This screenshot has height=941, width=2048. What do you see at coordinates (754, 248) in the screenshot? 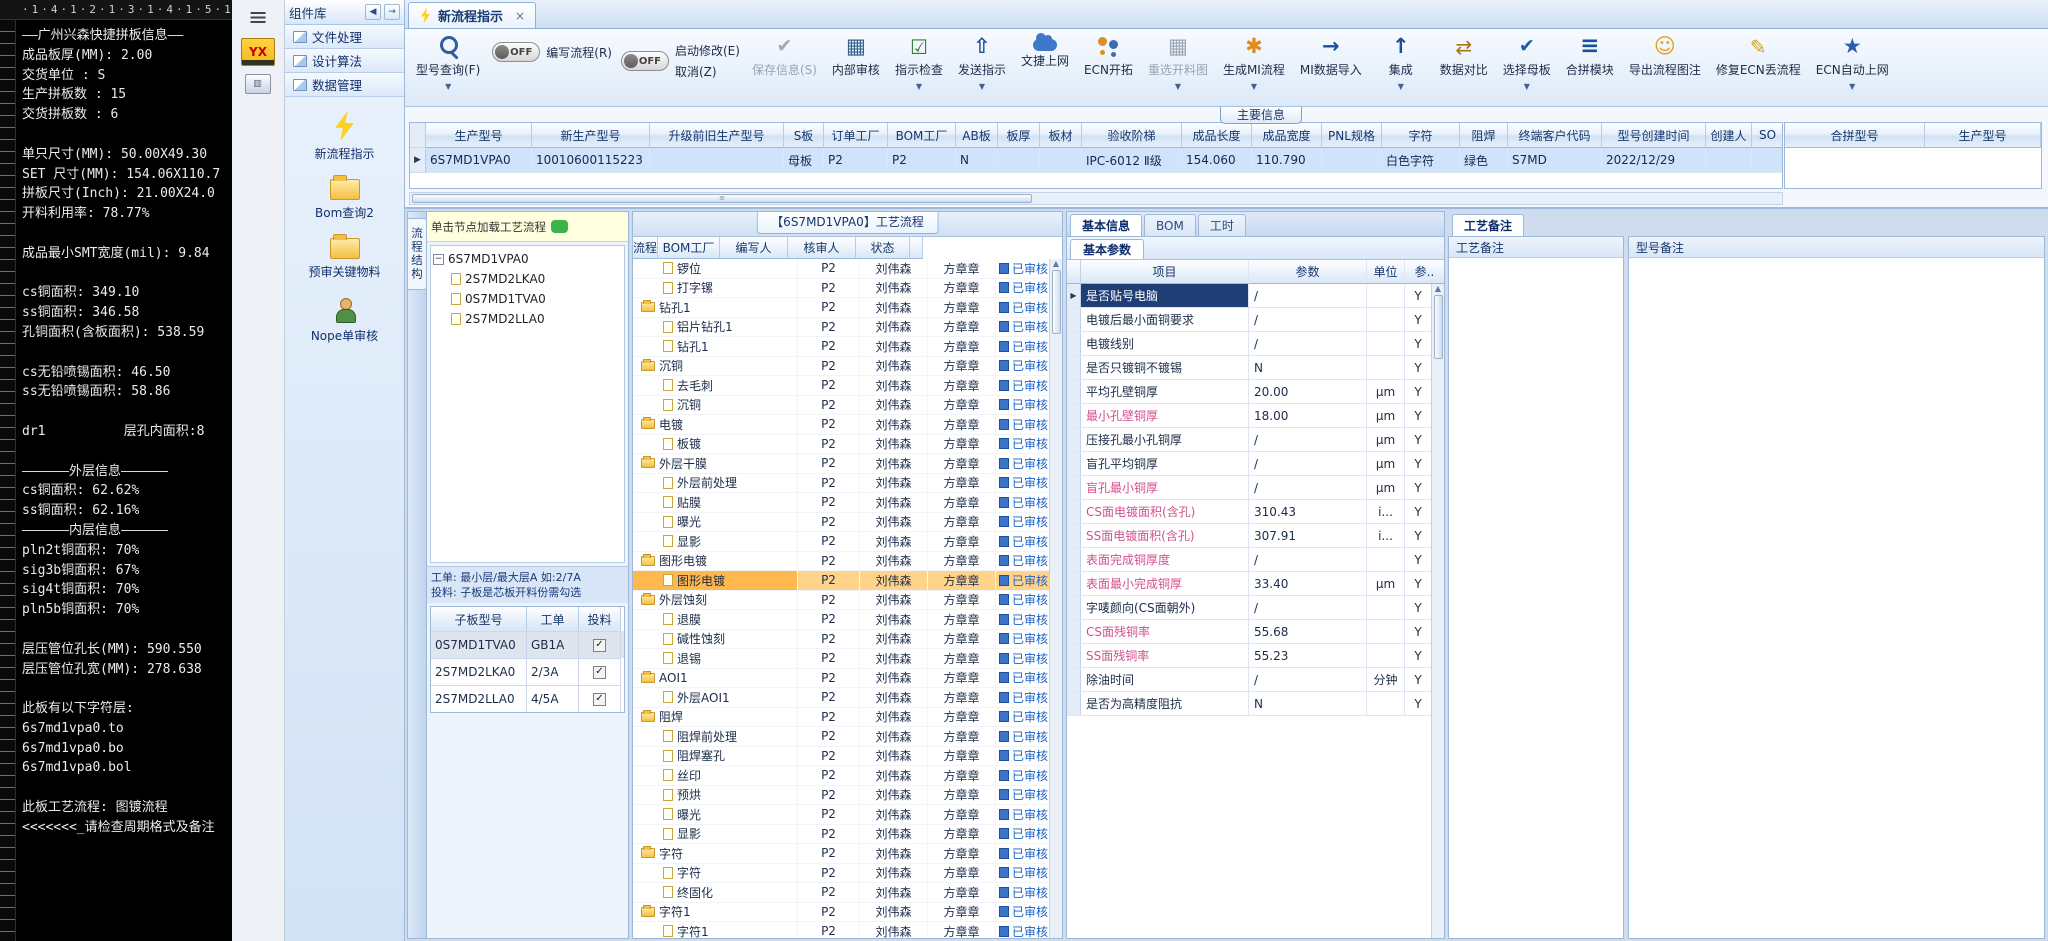
I see `column-header: 编写人` at bounding box center [754, 248].